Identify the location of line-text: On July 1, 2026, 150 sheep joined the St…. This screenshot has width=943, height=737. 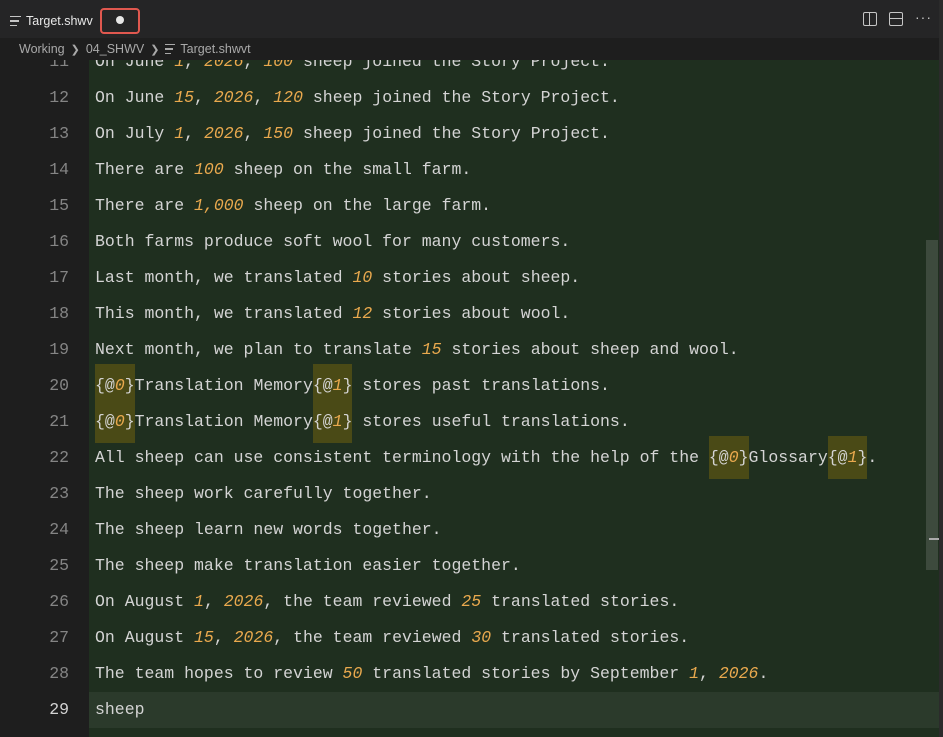
(352, 134).